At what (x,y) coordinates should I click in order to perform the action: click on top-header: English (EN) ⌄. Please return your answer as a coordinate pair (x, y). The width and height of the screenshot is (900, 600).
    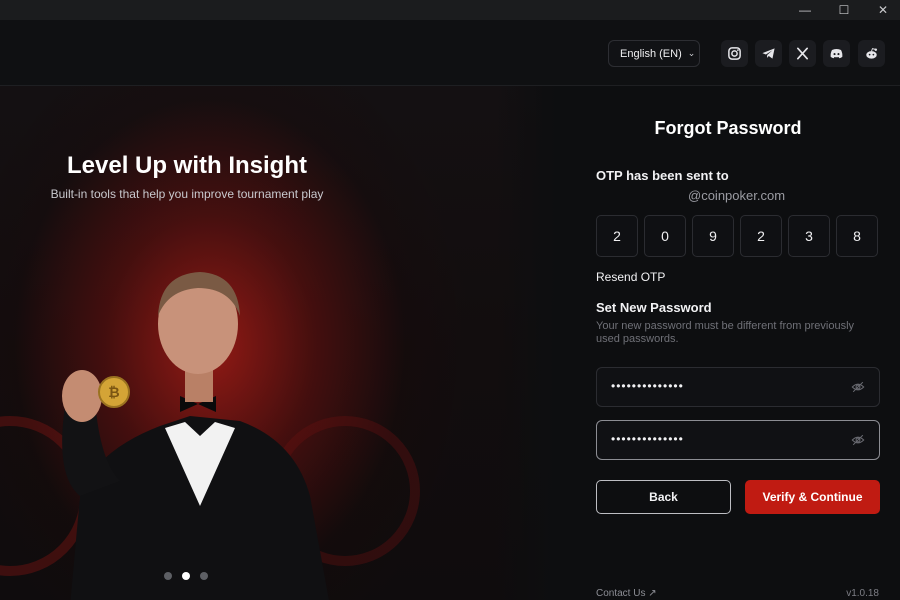
    Looking at the image, I should click on (450, 53).